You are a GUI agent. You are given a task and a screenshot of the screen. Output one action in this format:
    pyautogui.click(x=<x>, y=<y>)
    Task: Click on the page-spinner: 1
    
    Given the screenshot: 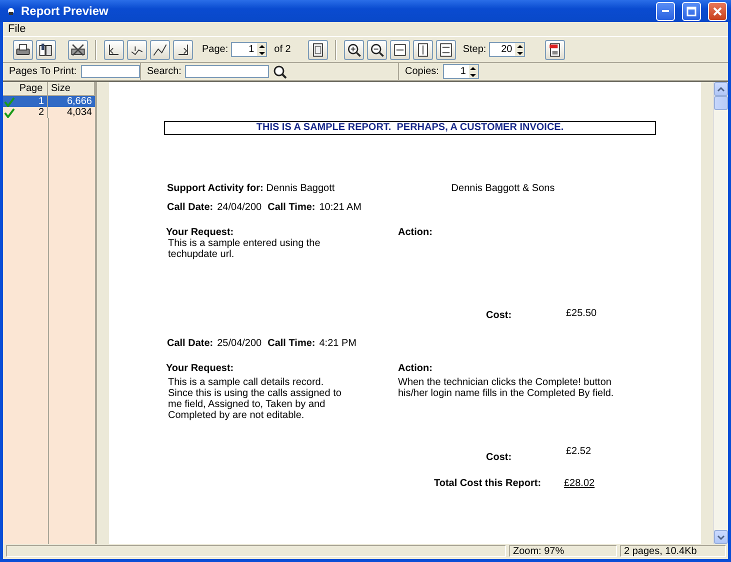 What is the action you would take?
    pyautogui.click(x=249, y=49)
    